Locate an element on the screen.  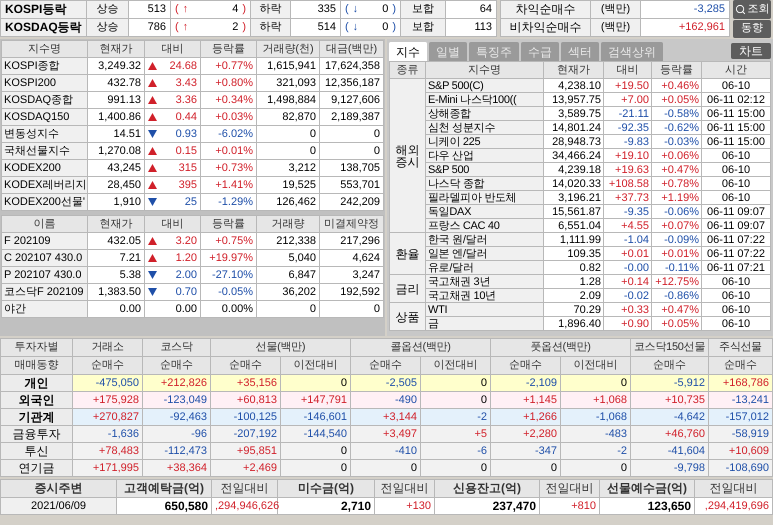
table-cell: 0.00% is located at coordinates (228, 309).